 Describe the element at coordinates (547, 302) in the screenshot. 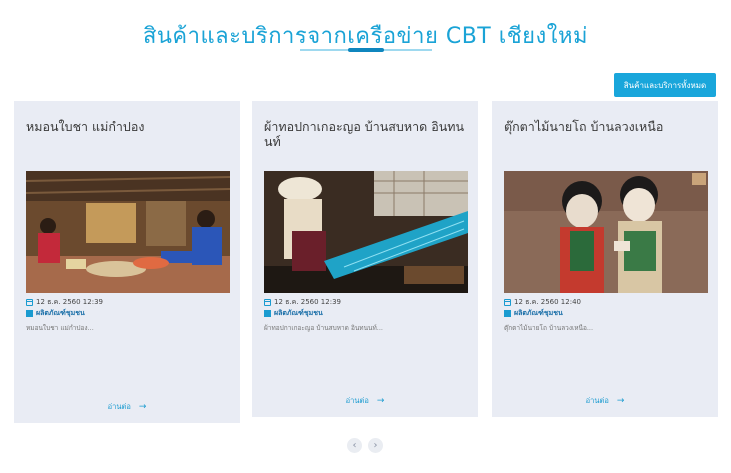

I see `card-date: 12 ธ.ค. 2560 12:40` at that location.